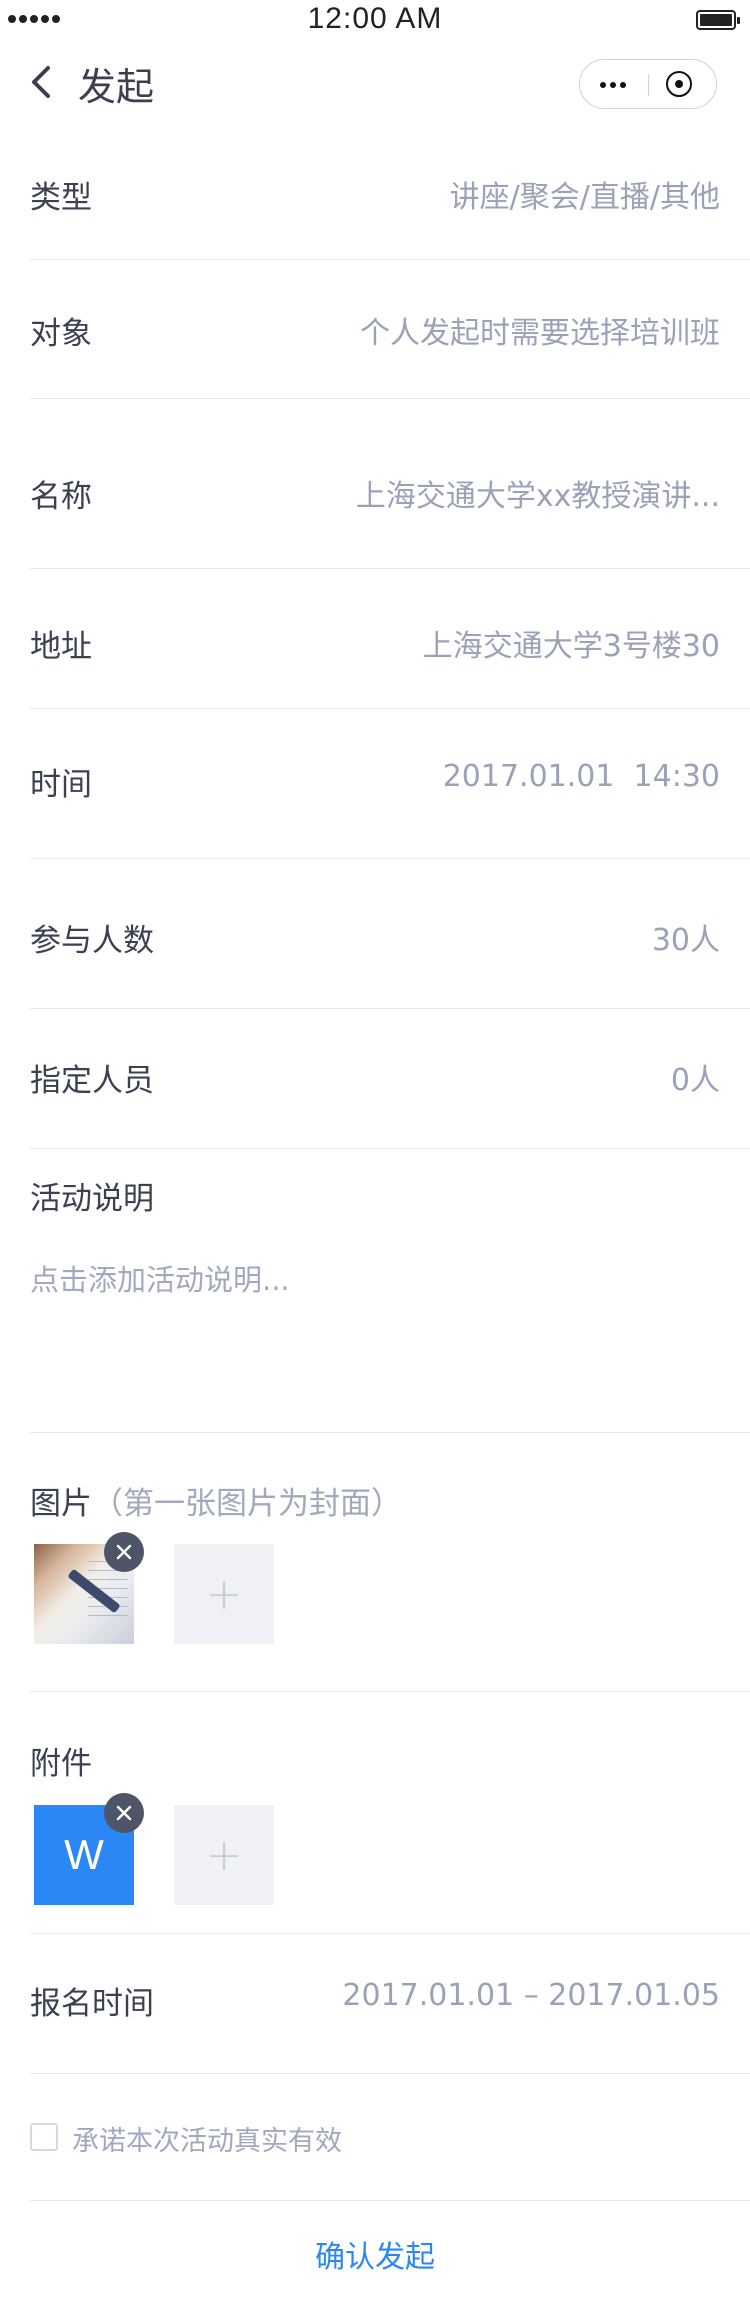 This screenshot has width=750, height=2300. I want to click on assigned-row: 指定人员 0人, so click(390, 1079).